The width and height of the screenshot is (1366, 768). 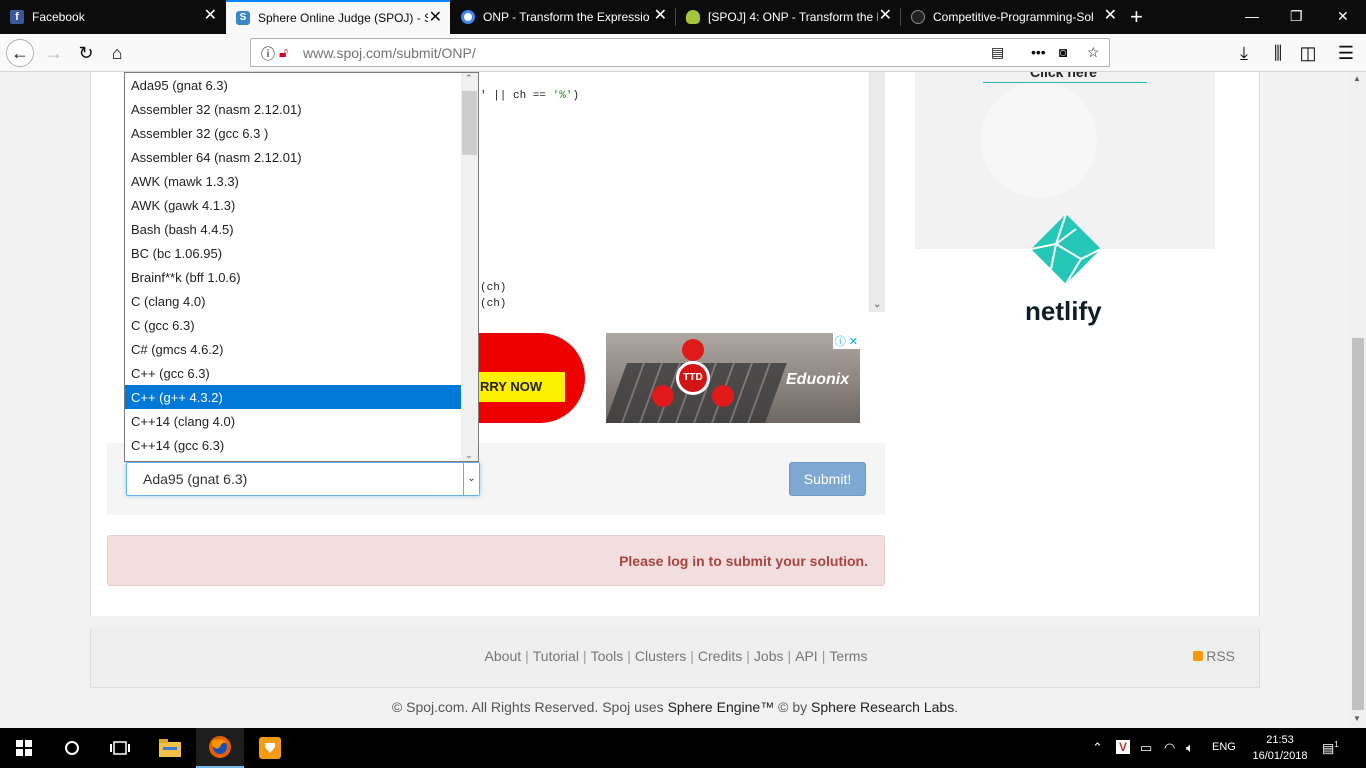 What do you see at coordinates (733, 378) in the screenshot?
I see `ad-banner-eduonix: TTD Eduonix ⓘ ✕` at bounding box center [733, 378].